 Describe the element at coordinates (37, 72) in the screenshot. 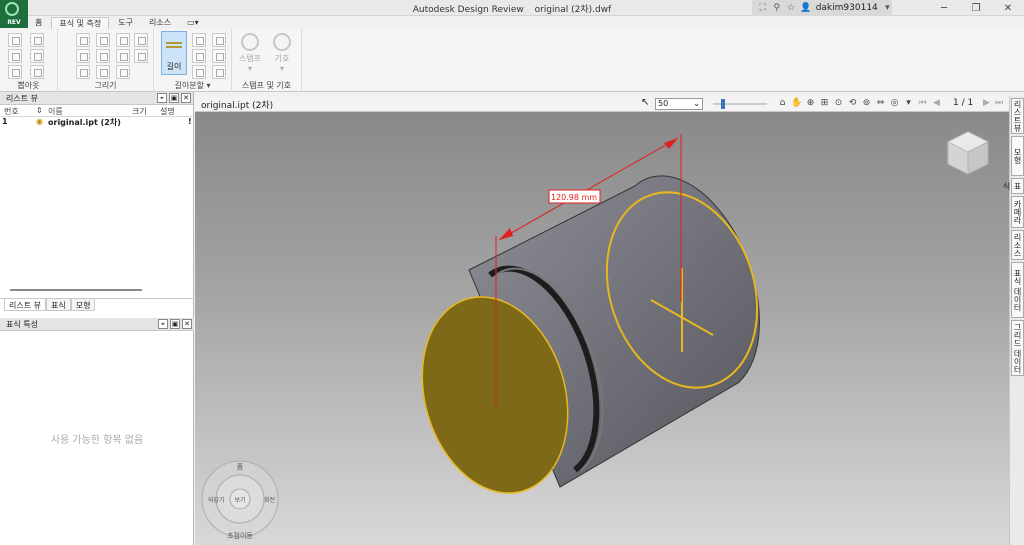

I see `cloud-tool-icon` at that location.